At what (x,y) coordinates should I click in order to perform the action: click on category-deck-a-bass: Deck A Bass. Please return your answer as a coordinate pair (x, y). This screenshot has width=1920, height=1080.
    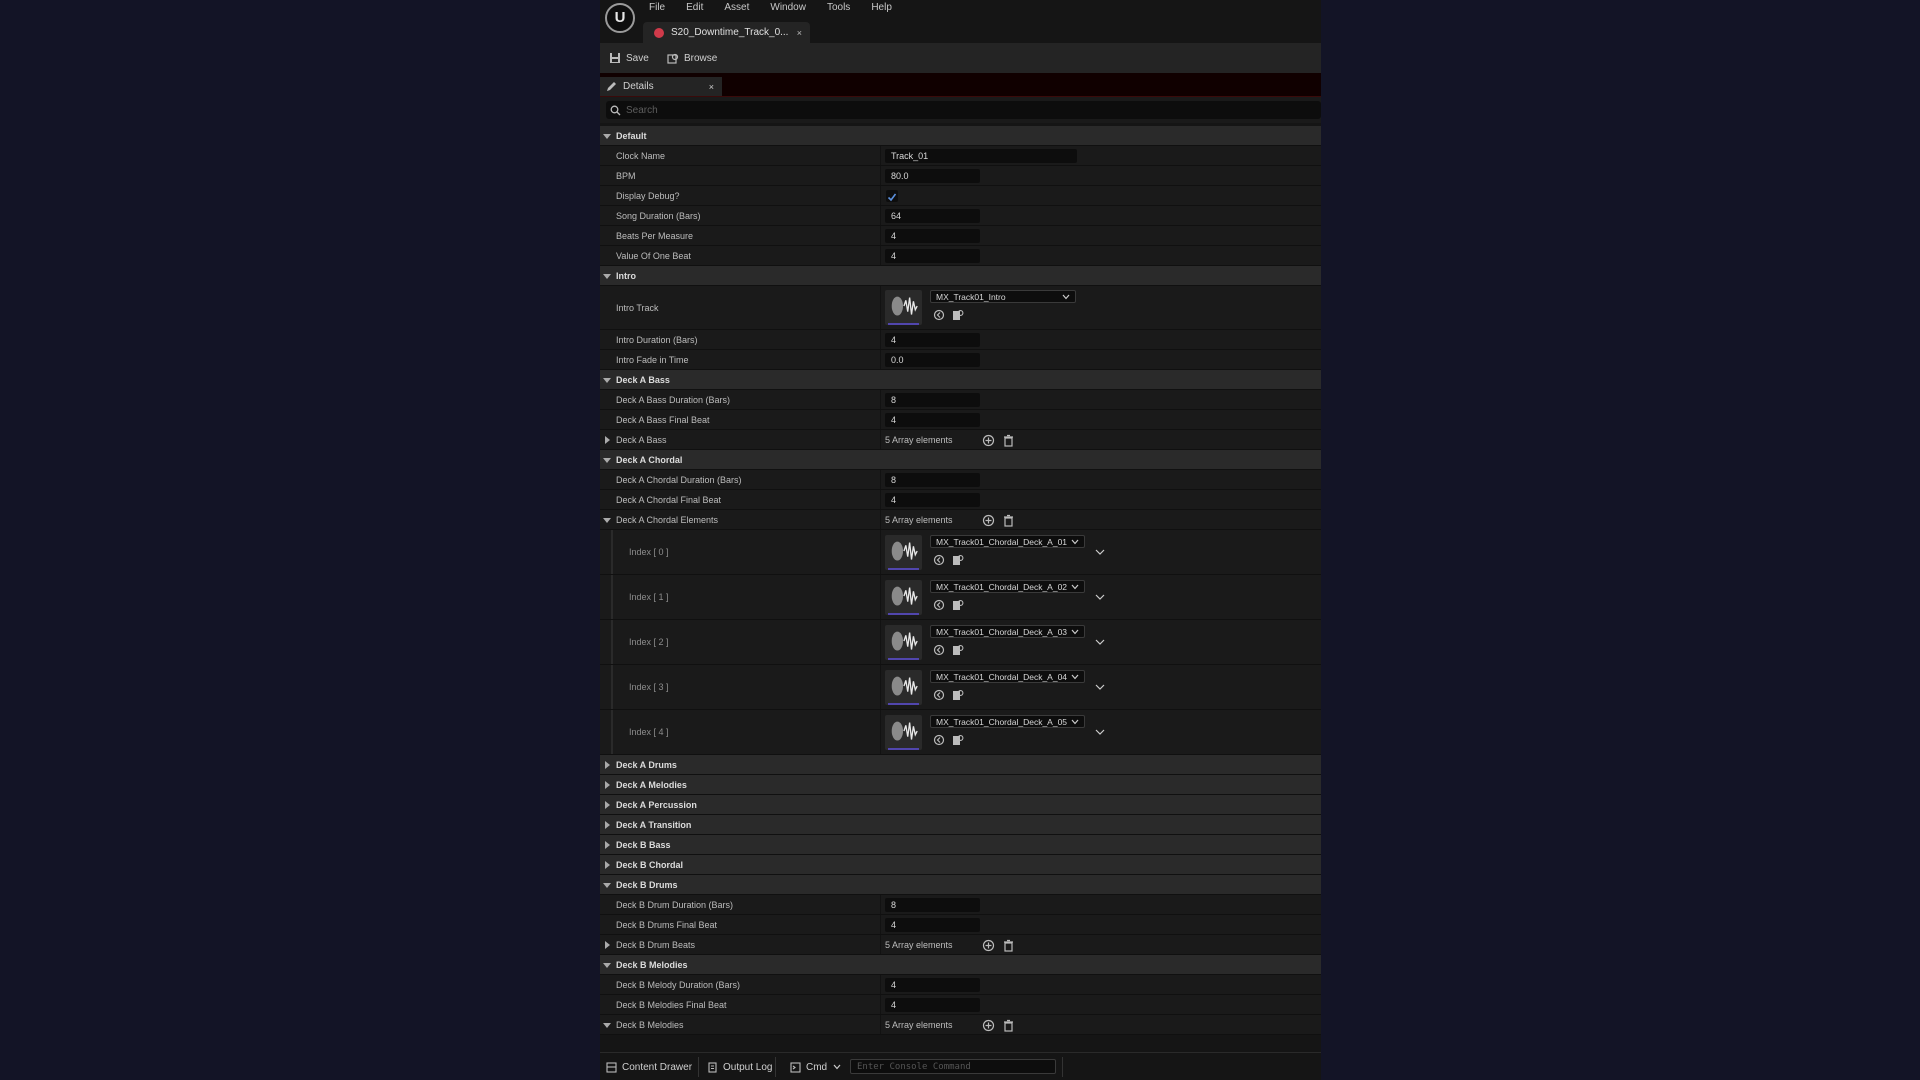
    Looking at the image, I should click on (960, 380).